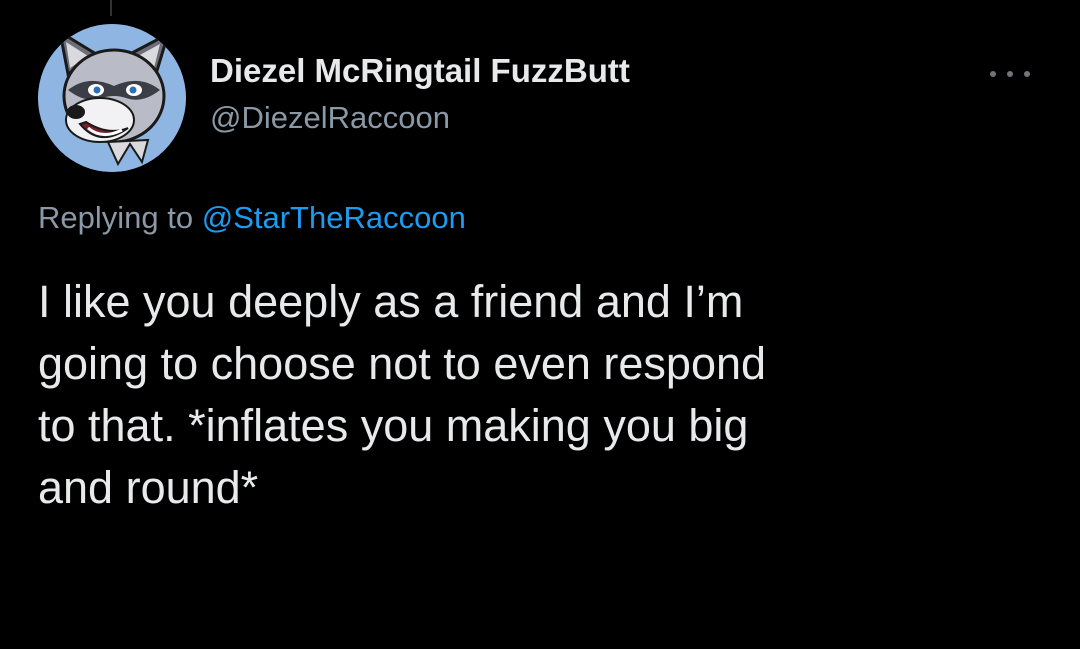  Describe the element at coordinates (391, 301) in the screenshot. I see `tweet-text-line: I like you deeply as a friend and I’m` at that location.